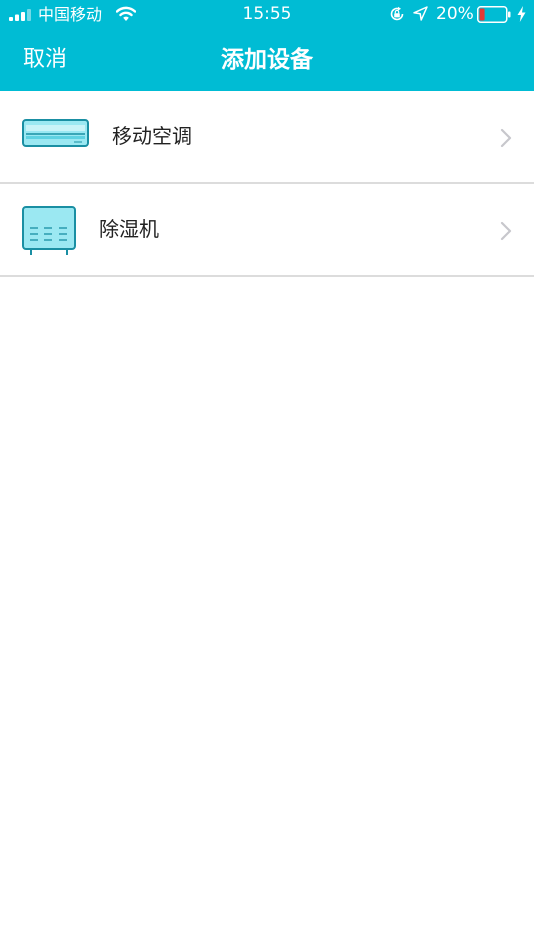 Image resolution: width=534 pixels, height=950 pixels. What do you see at coordinates (455, 14) in the screenshot?
I see `battery-percent: 20%` at bounding box center [455, 14].